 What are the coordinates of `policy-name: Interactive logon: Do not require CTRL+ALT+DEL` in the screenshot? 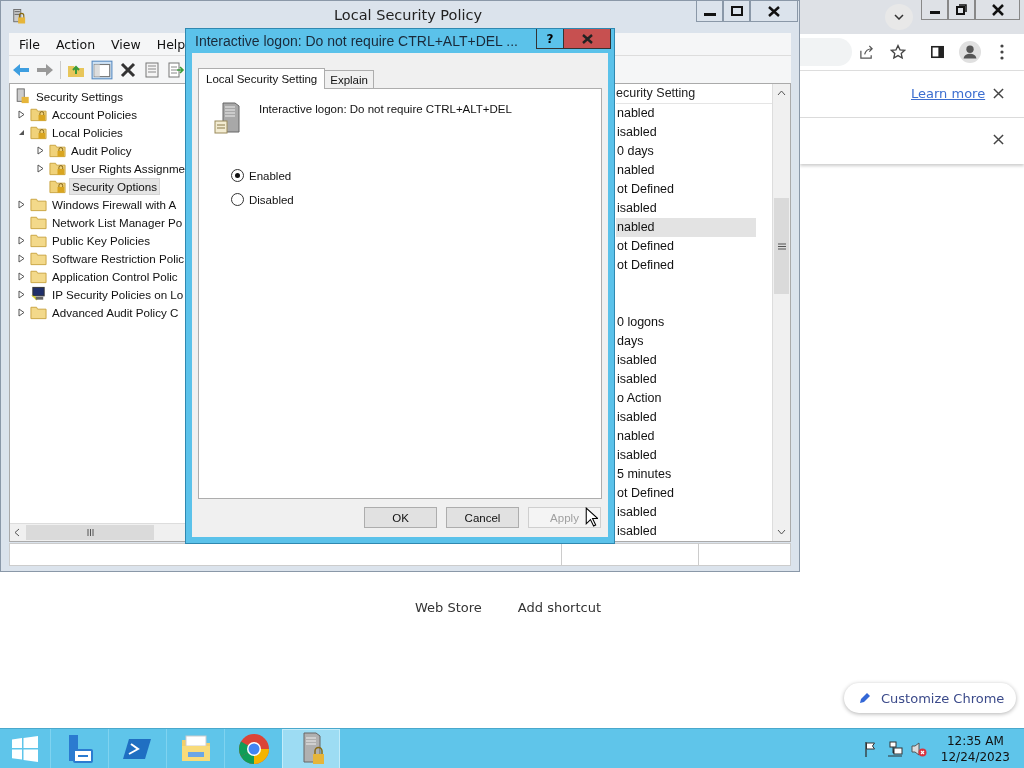 It's located at (385, 109).